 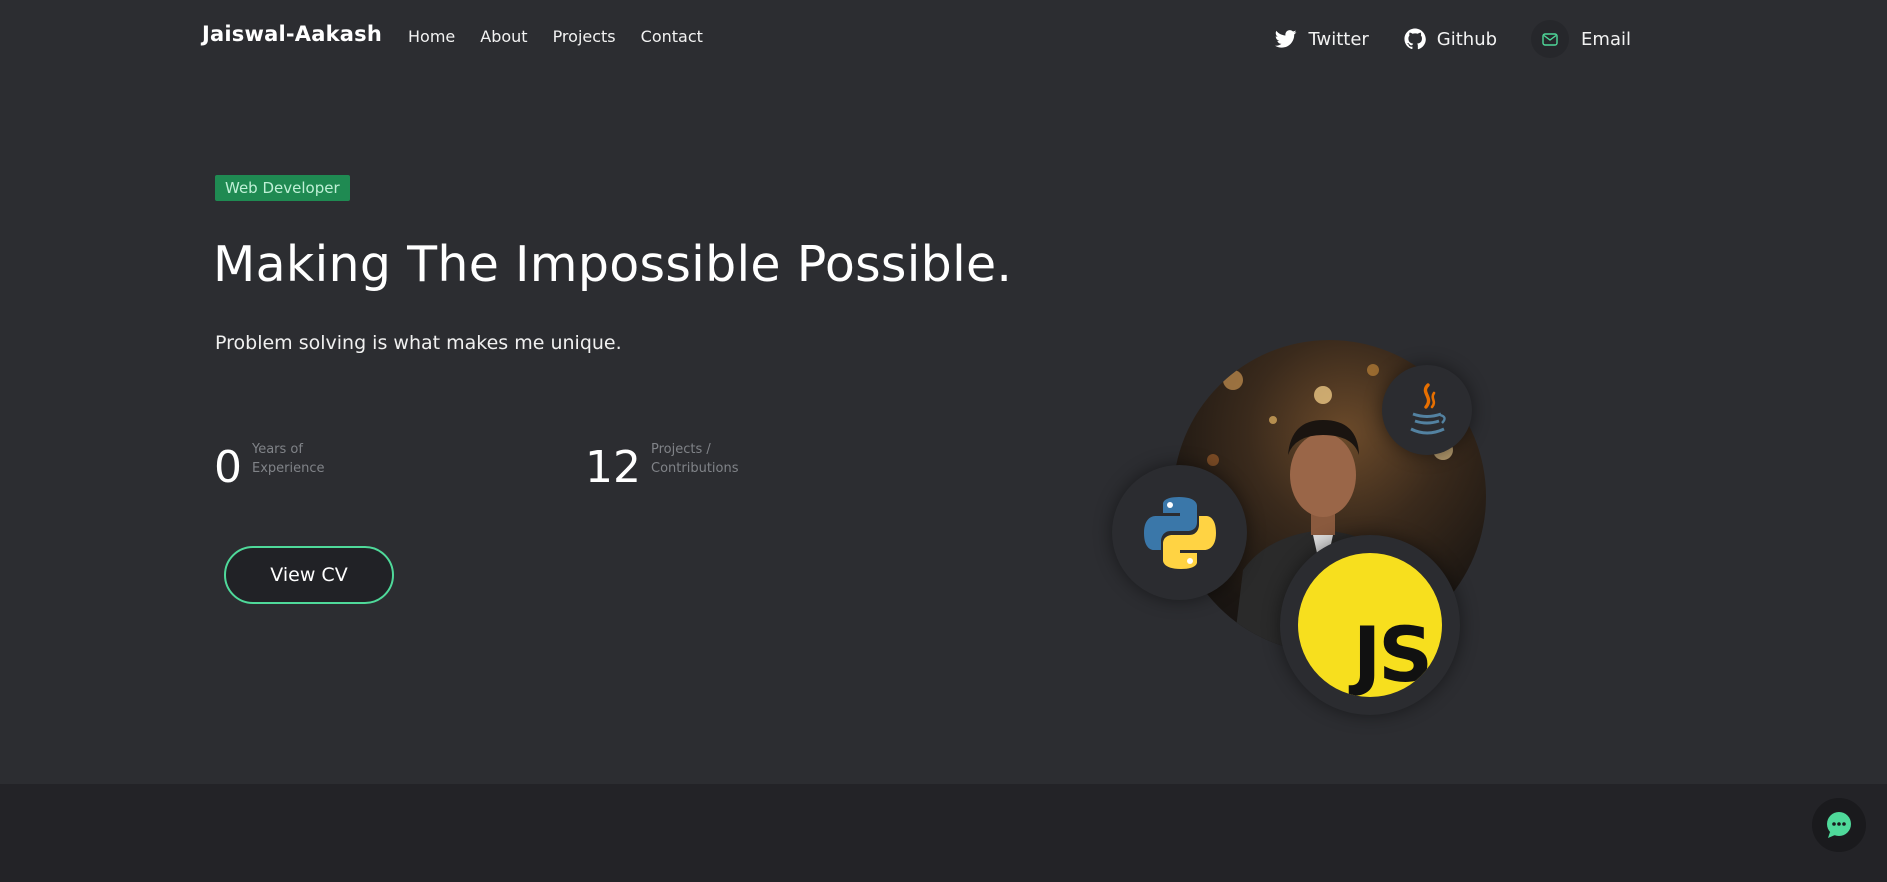 I want to click on stat-experience: 0 Years of Experience, so click(x=288, y=465).